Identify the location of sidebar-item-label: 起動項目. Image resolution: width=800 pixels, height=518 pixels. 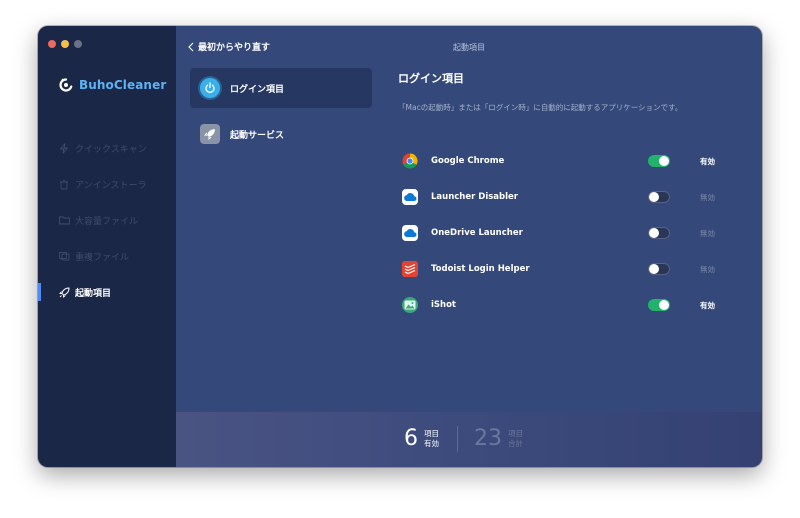
(93, 293).